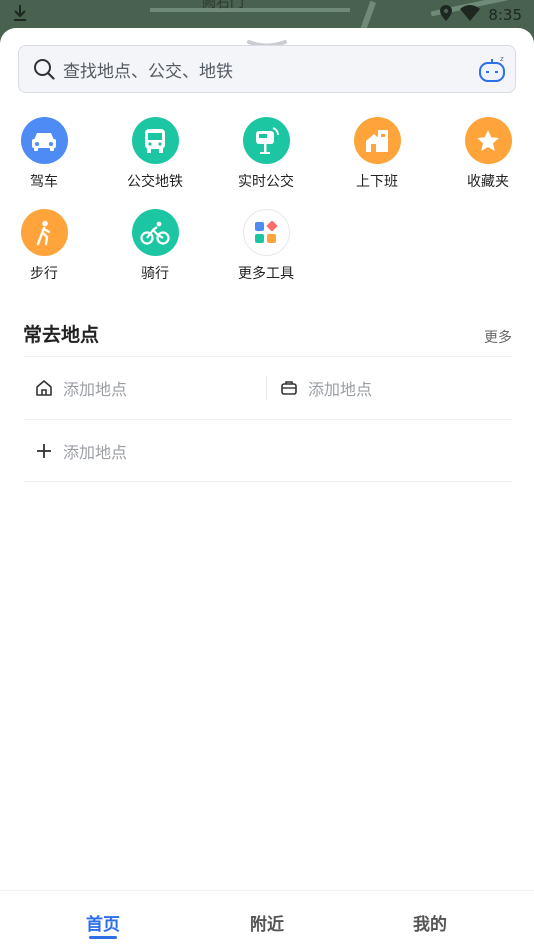 Image resolution: width=534 pixels, height=950 pixels. I want to click on tool-favorites: 收藏夹, so click(486, 154).